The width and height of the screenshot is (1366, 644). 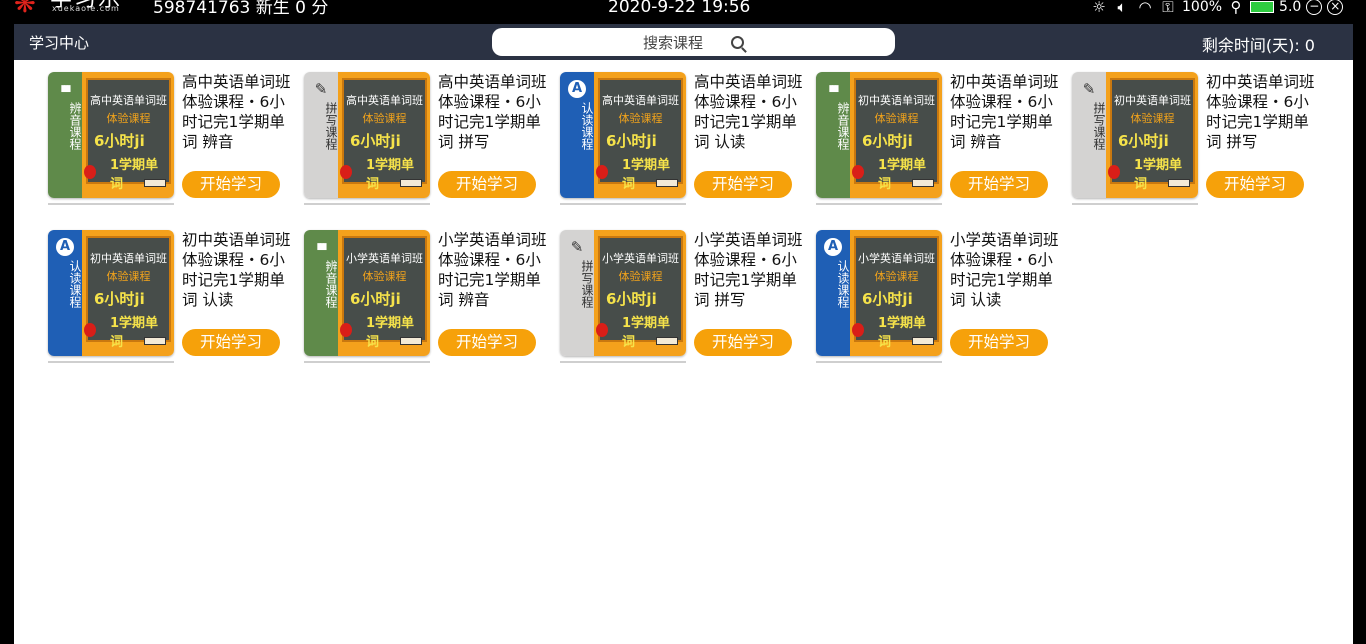 I want to click on app-logo: ❋ 学习乐 xuekaole.com, so click(x=74, y=11).